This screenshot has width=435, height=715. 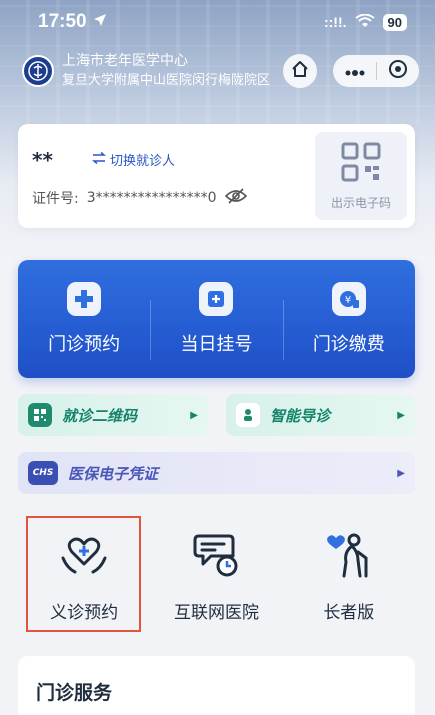 I want to click on hospital-logo, so click(x=38, y=71).